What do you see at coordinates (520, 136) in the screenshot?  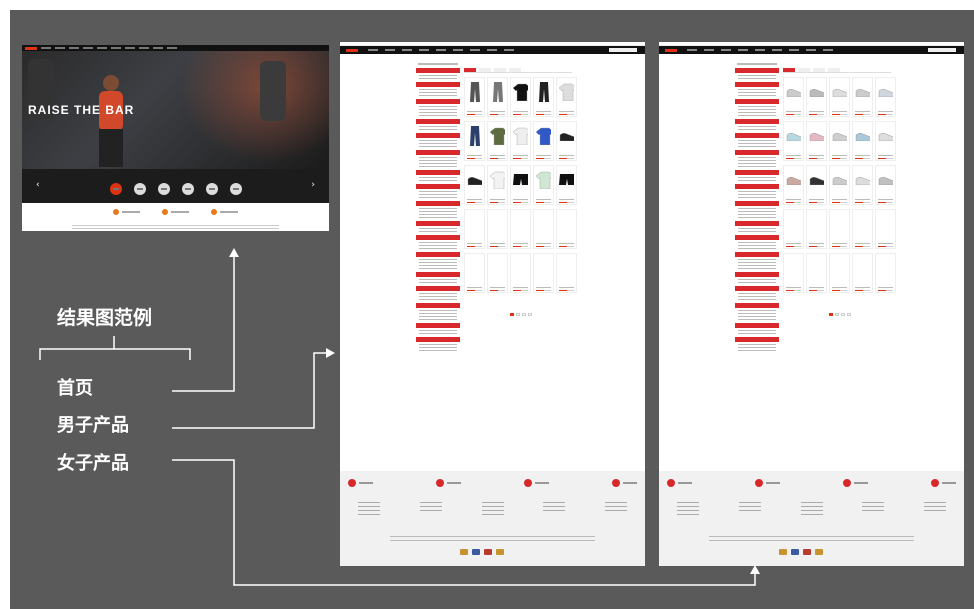 I see `product-image` at bounding box center [520, 136].